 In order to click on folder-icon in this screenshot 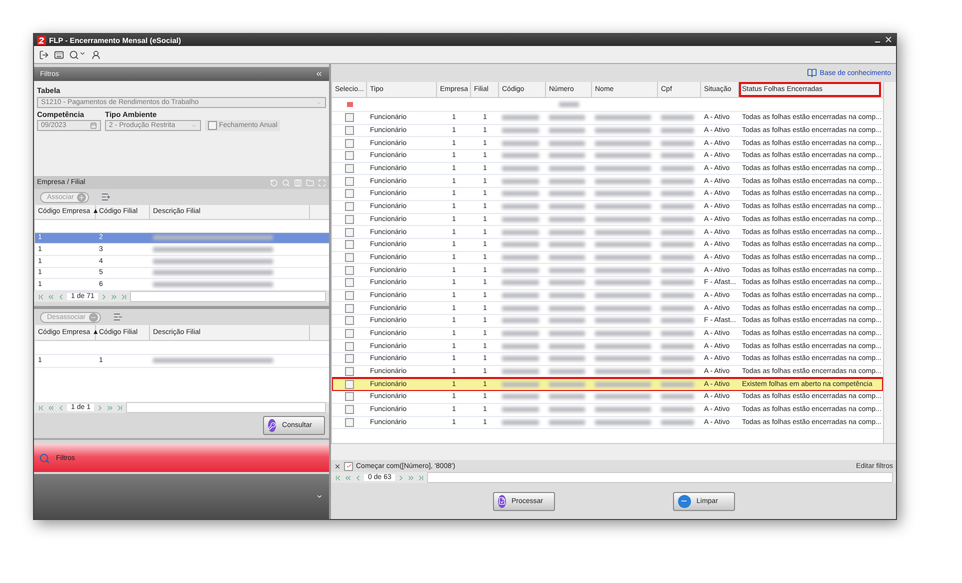, I will do `click(310, 182)`.